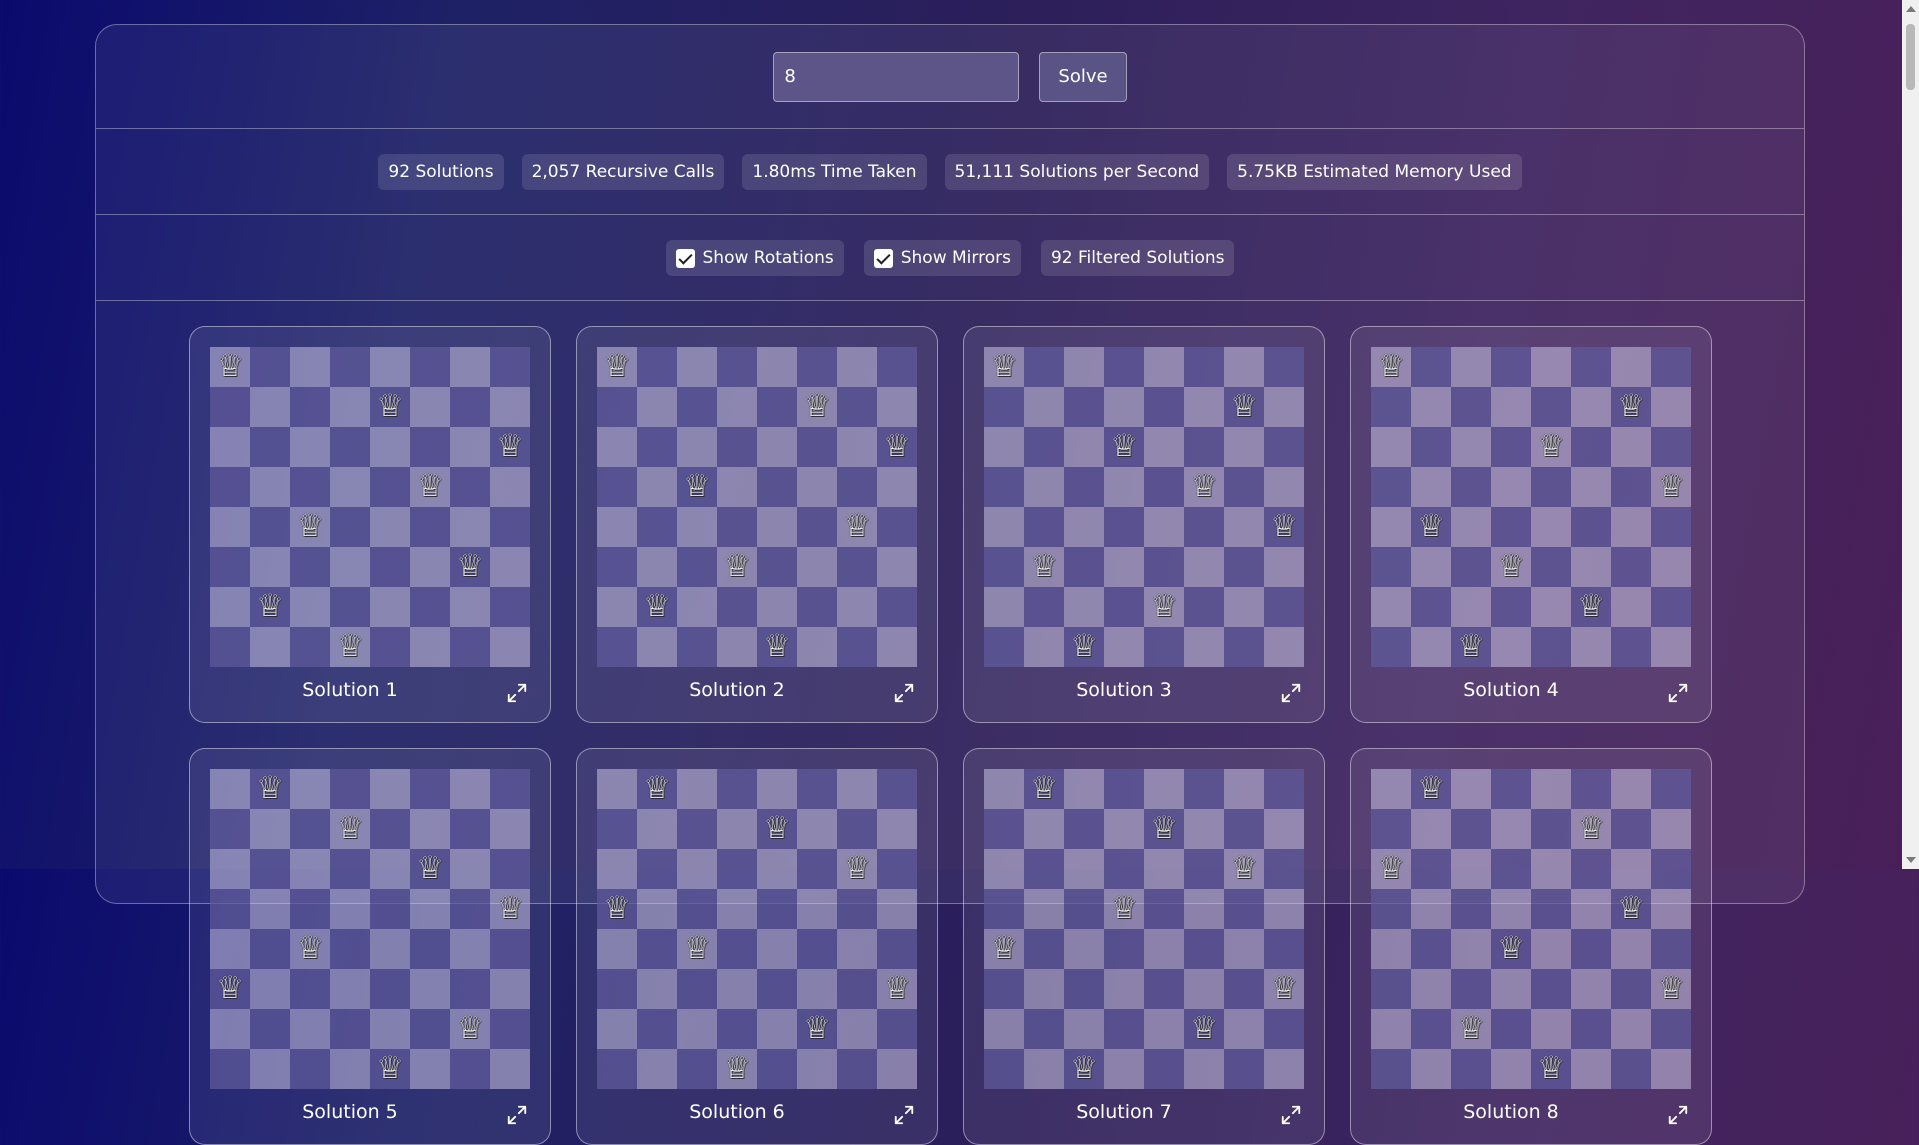  I want to click on solve-button: Solve, so click(1083, 76).